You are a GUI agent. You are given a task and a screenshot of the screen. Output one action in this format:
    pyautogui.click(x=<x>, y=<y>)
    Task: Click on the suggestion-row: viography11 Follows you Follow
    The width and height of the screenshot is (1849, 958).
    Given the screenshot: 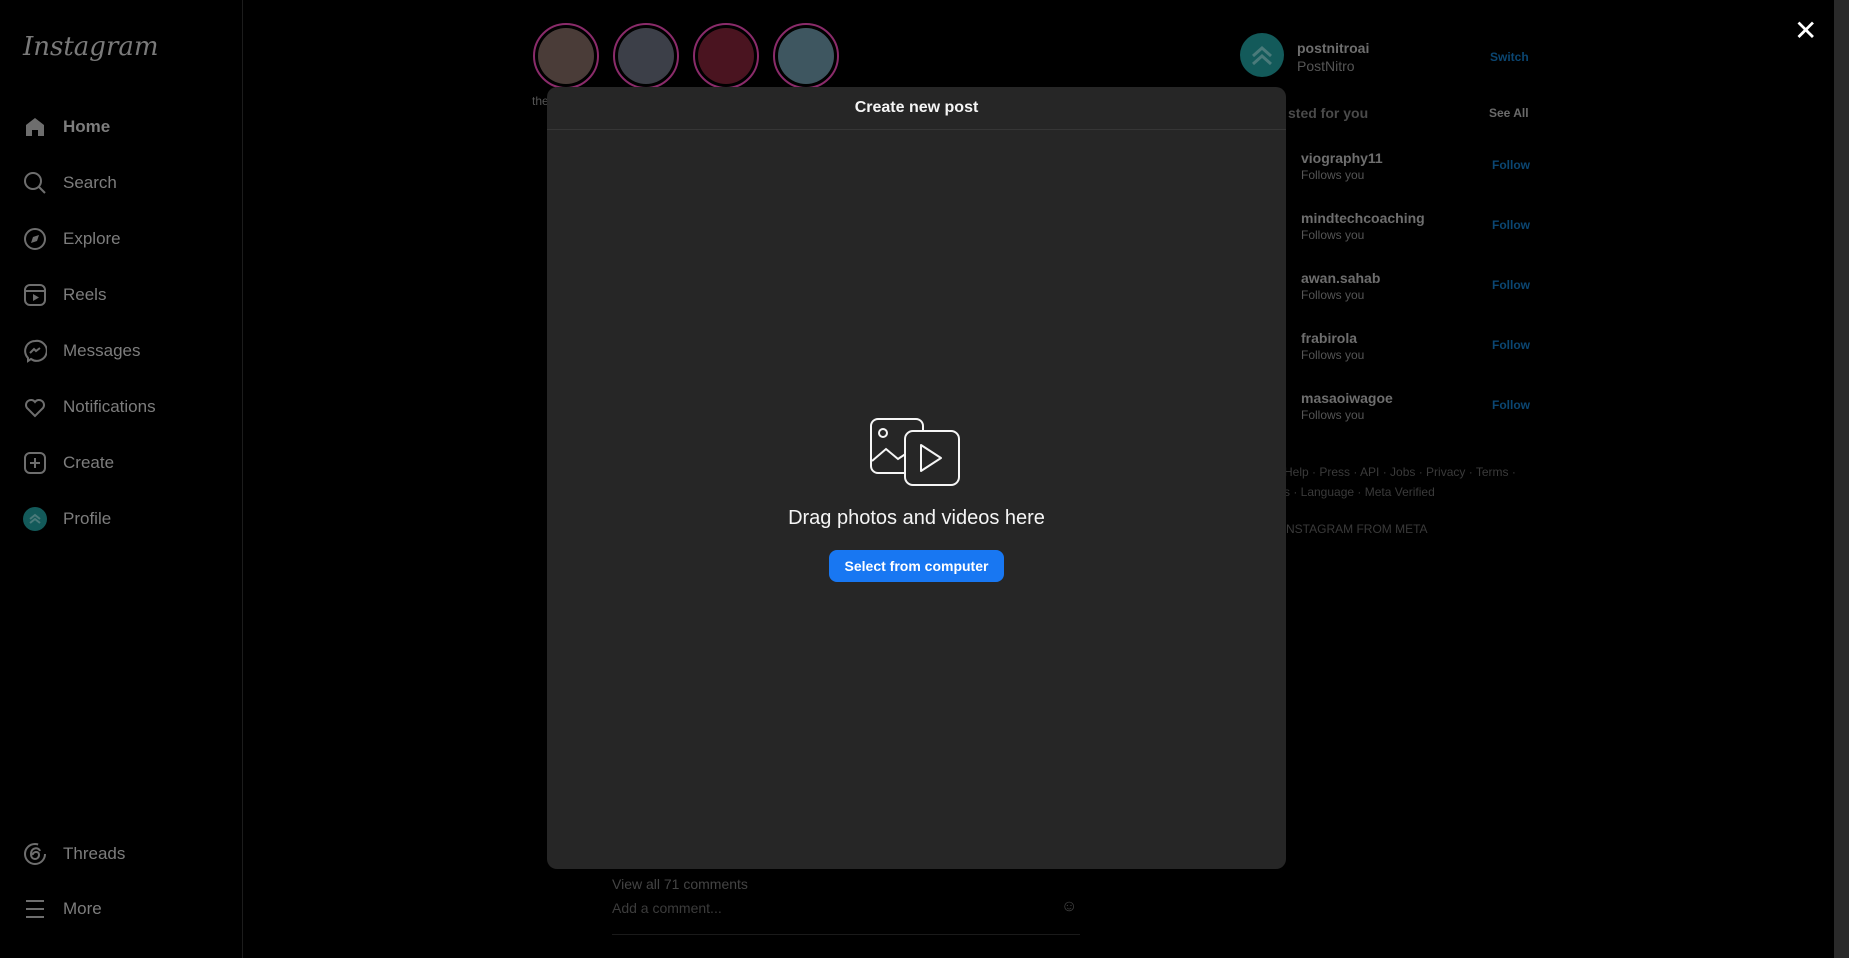 What is the action you would take?
    pyautogui.click(x=1395, y=172)
    